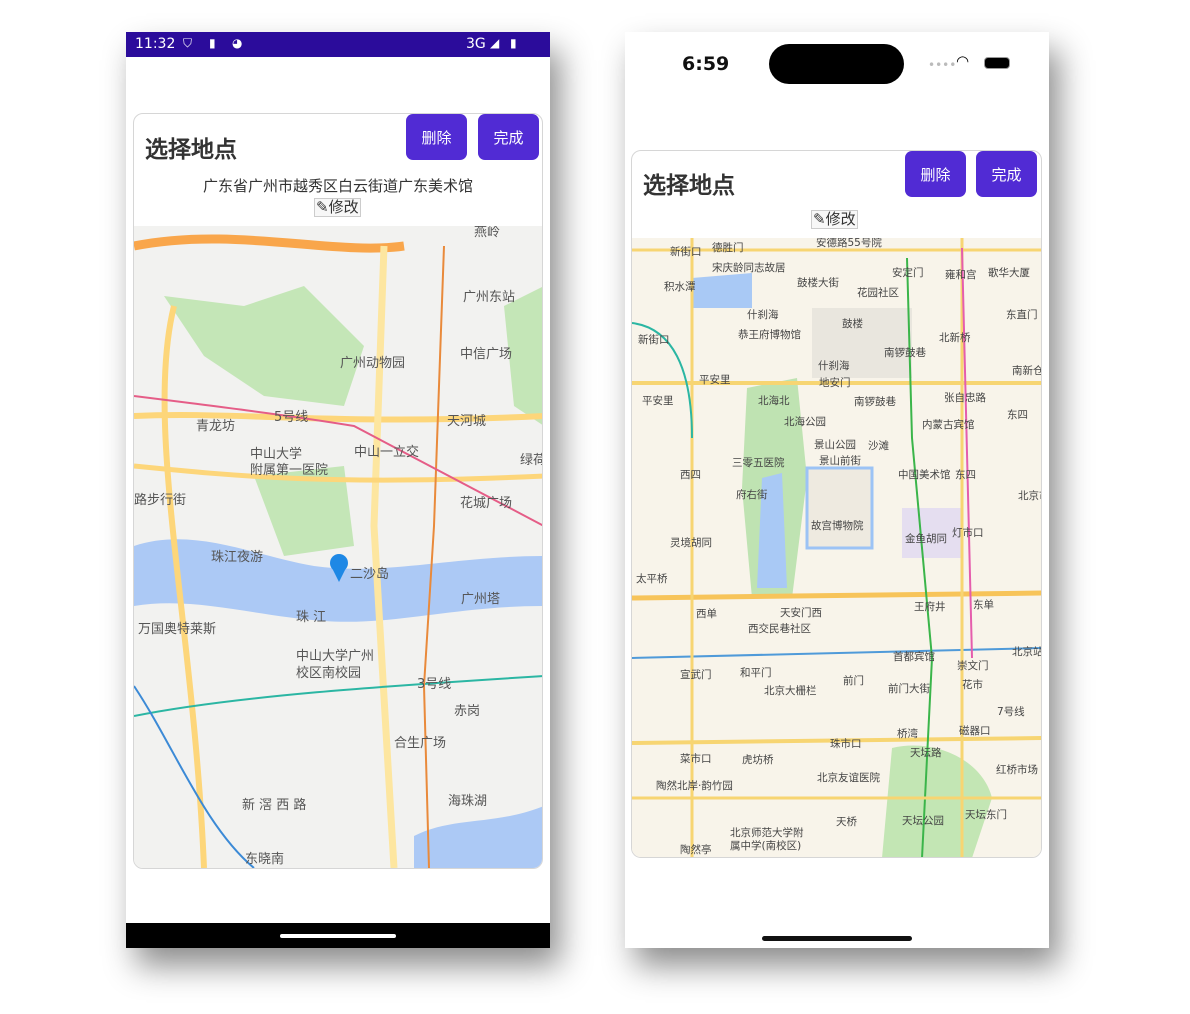  What do you see at coordinates (801, 613) in the screenshot?
I see `map-label: 天安门西` at bounding box center [801, 613].